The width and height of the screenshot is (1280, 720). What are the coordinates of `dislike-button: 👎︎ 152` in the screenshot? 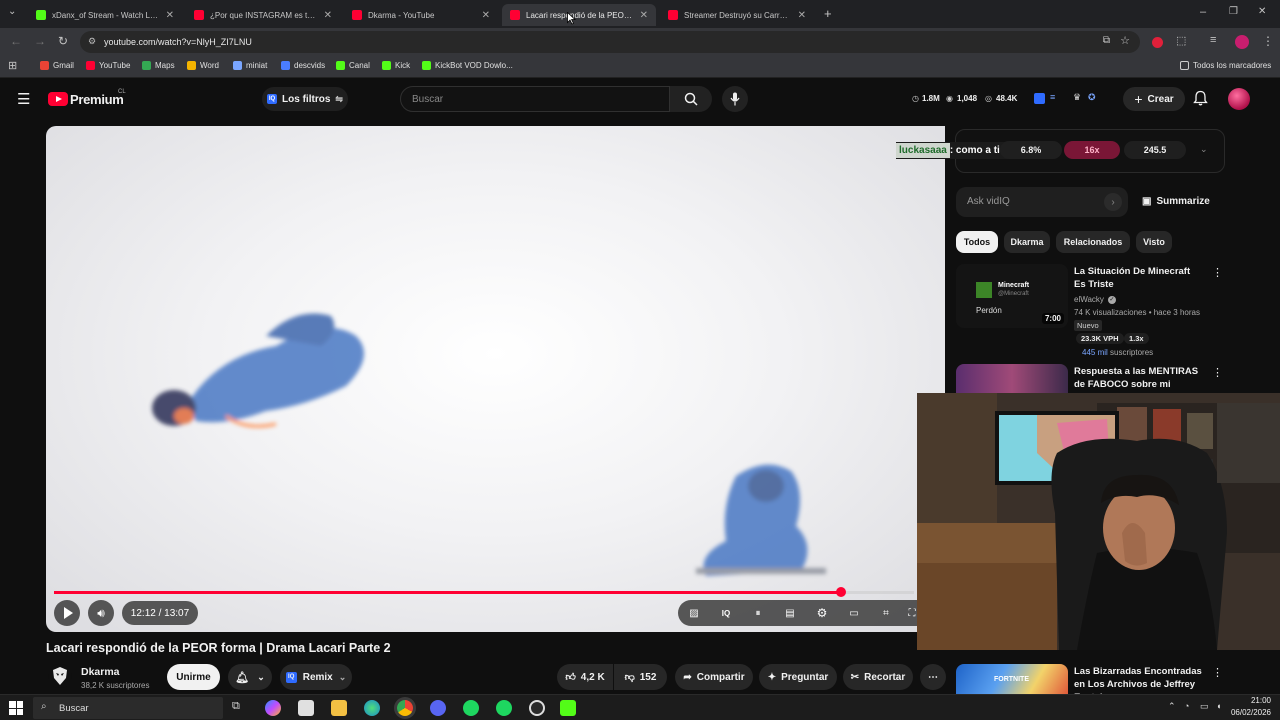 It's located at (640, 677).